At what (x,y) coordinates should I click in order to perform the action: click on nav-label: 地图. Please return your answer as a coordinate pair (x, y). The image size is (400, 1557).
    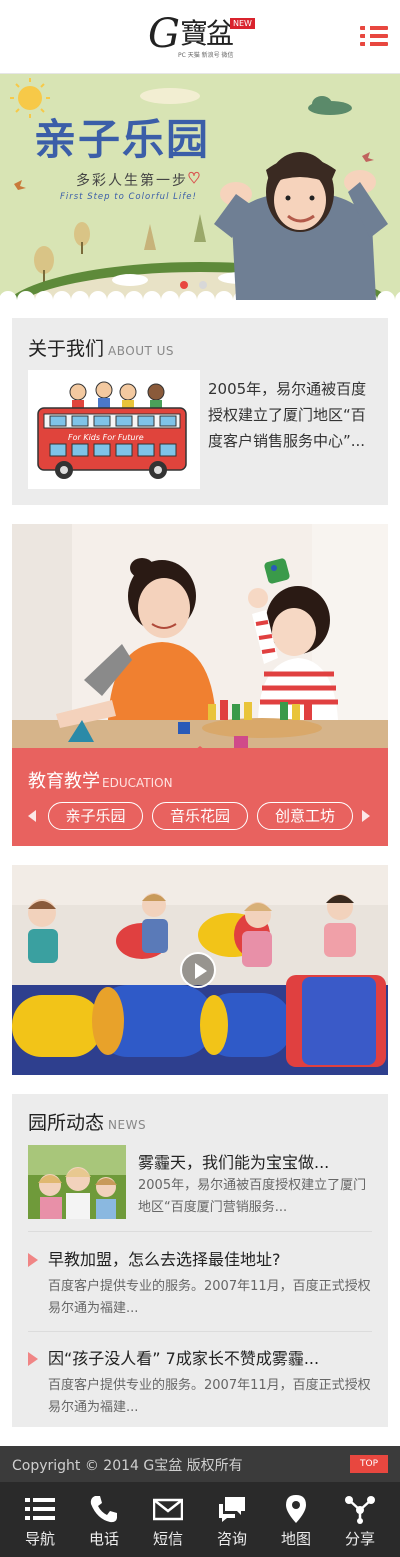
    Looking at the image, I should click on (295, 1539).